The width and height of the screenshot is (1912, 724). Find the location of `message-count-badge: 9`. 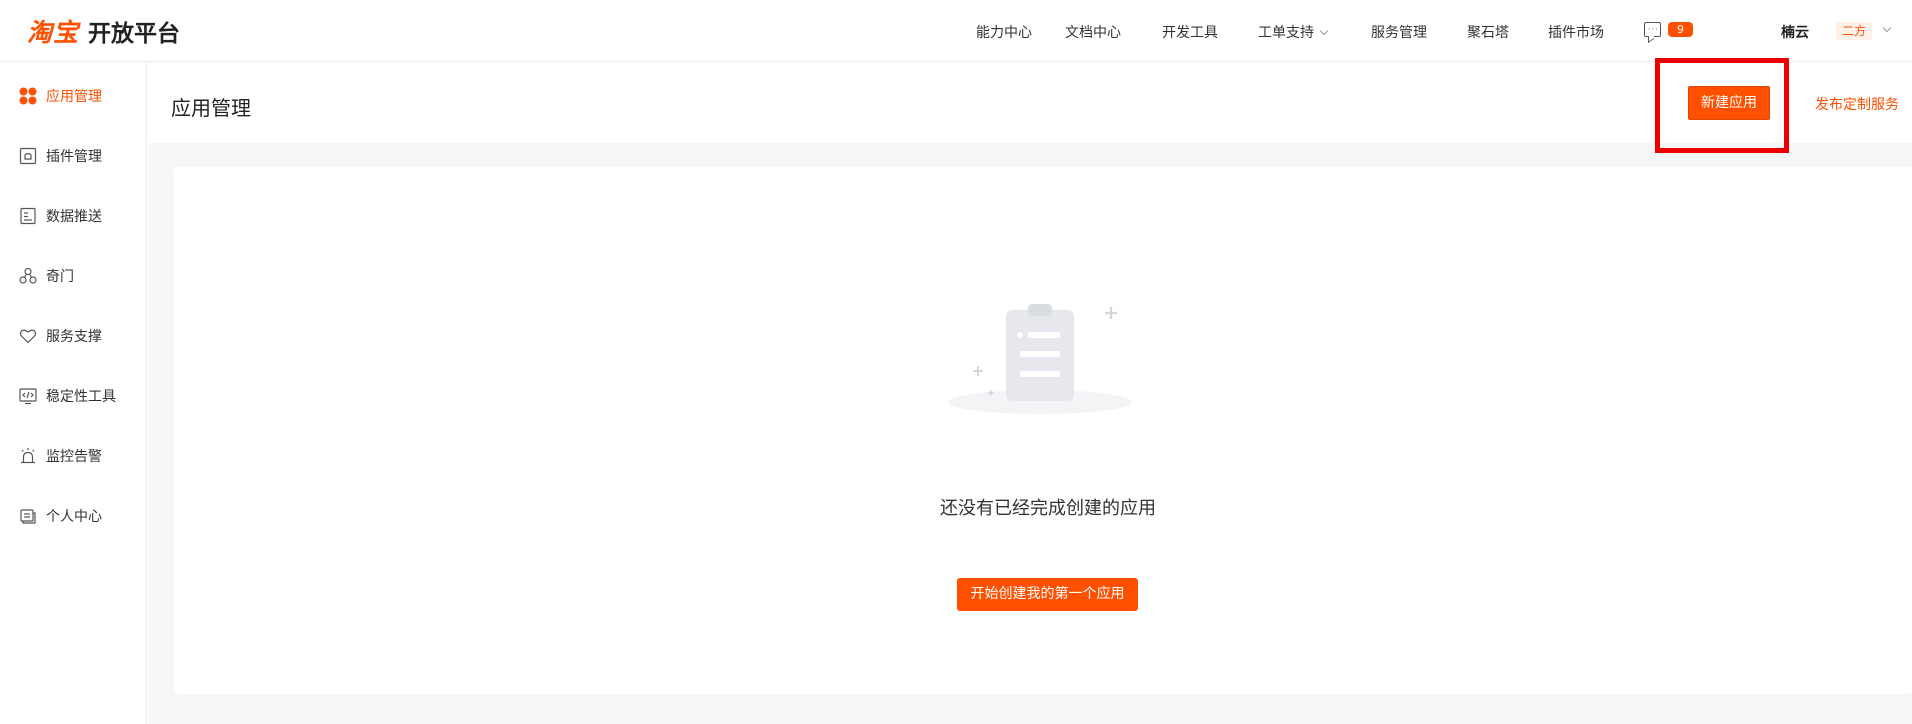

message-count-badge: 9 is located at coordinates (1680, 29).